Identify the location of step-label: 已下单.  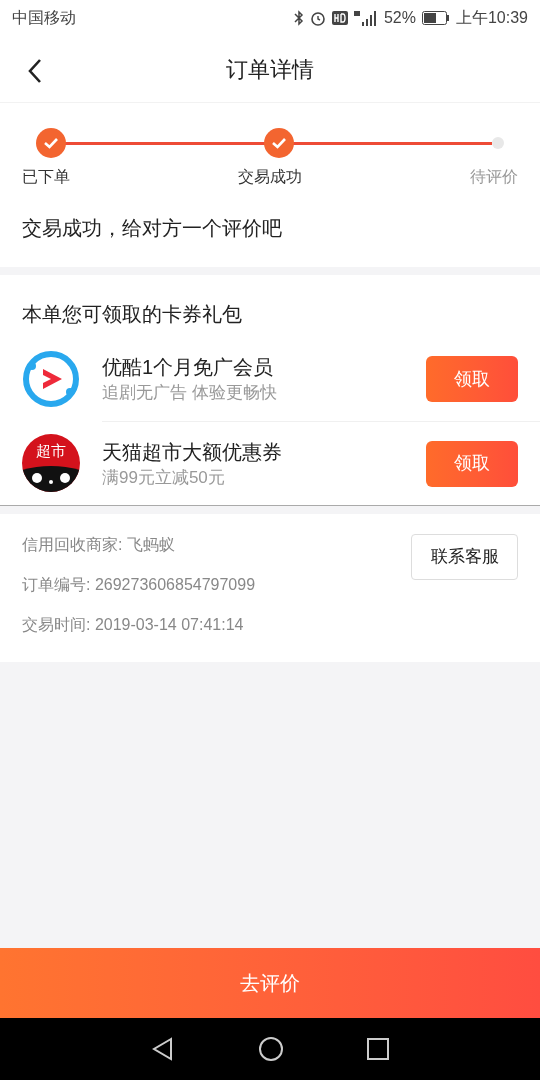
(46, 177).